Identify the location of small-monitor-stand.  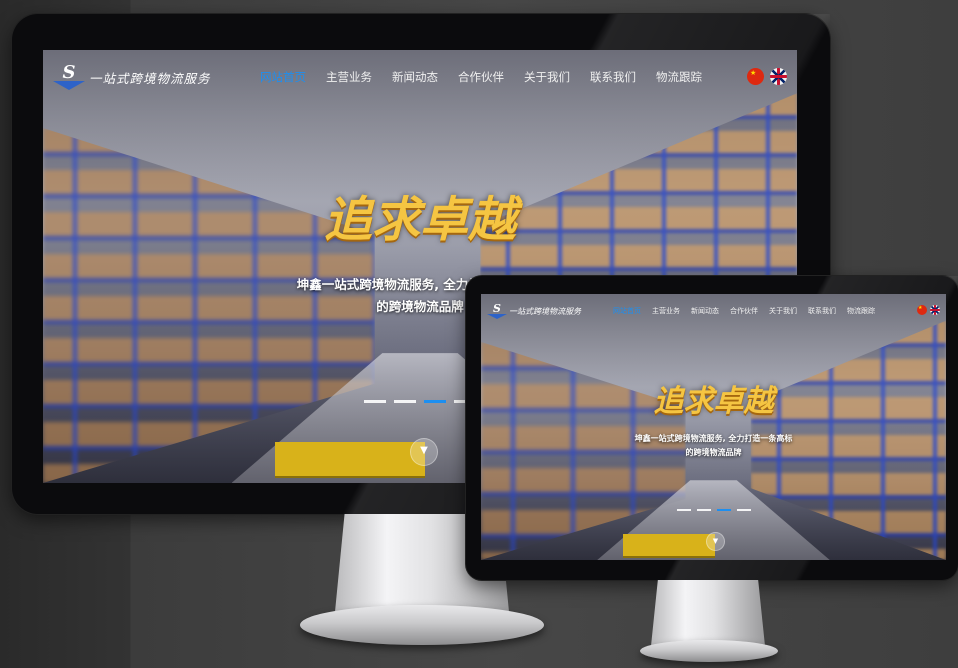
(708, 613).